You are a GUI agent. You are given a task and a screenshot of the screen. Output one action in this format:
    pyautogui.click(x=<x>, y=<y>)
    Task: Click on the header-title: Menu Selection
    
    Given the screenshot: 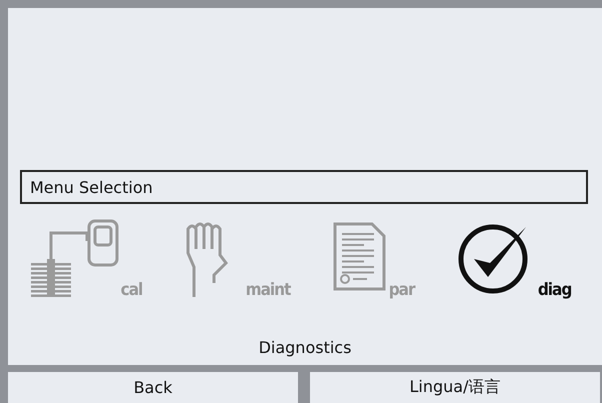 What is the action you would take?
    pyautogui.click(x=304, y=187)
    